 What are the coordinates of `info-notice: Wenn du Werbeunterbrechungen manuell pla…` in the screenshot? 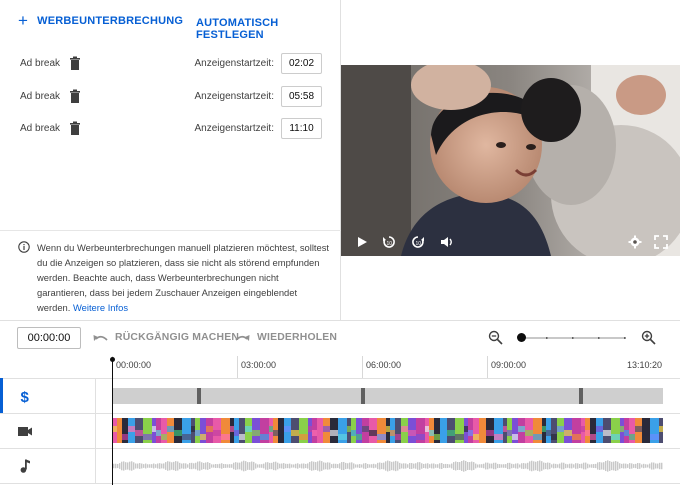 It's located at (174, 277).